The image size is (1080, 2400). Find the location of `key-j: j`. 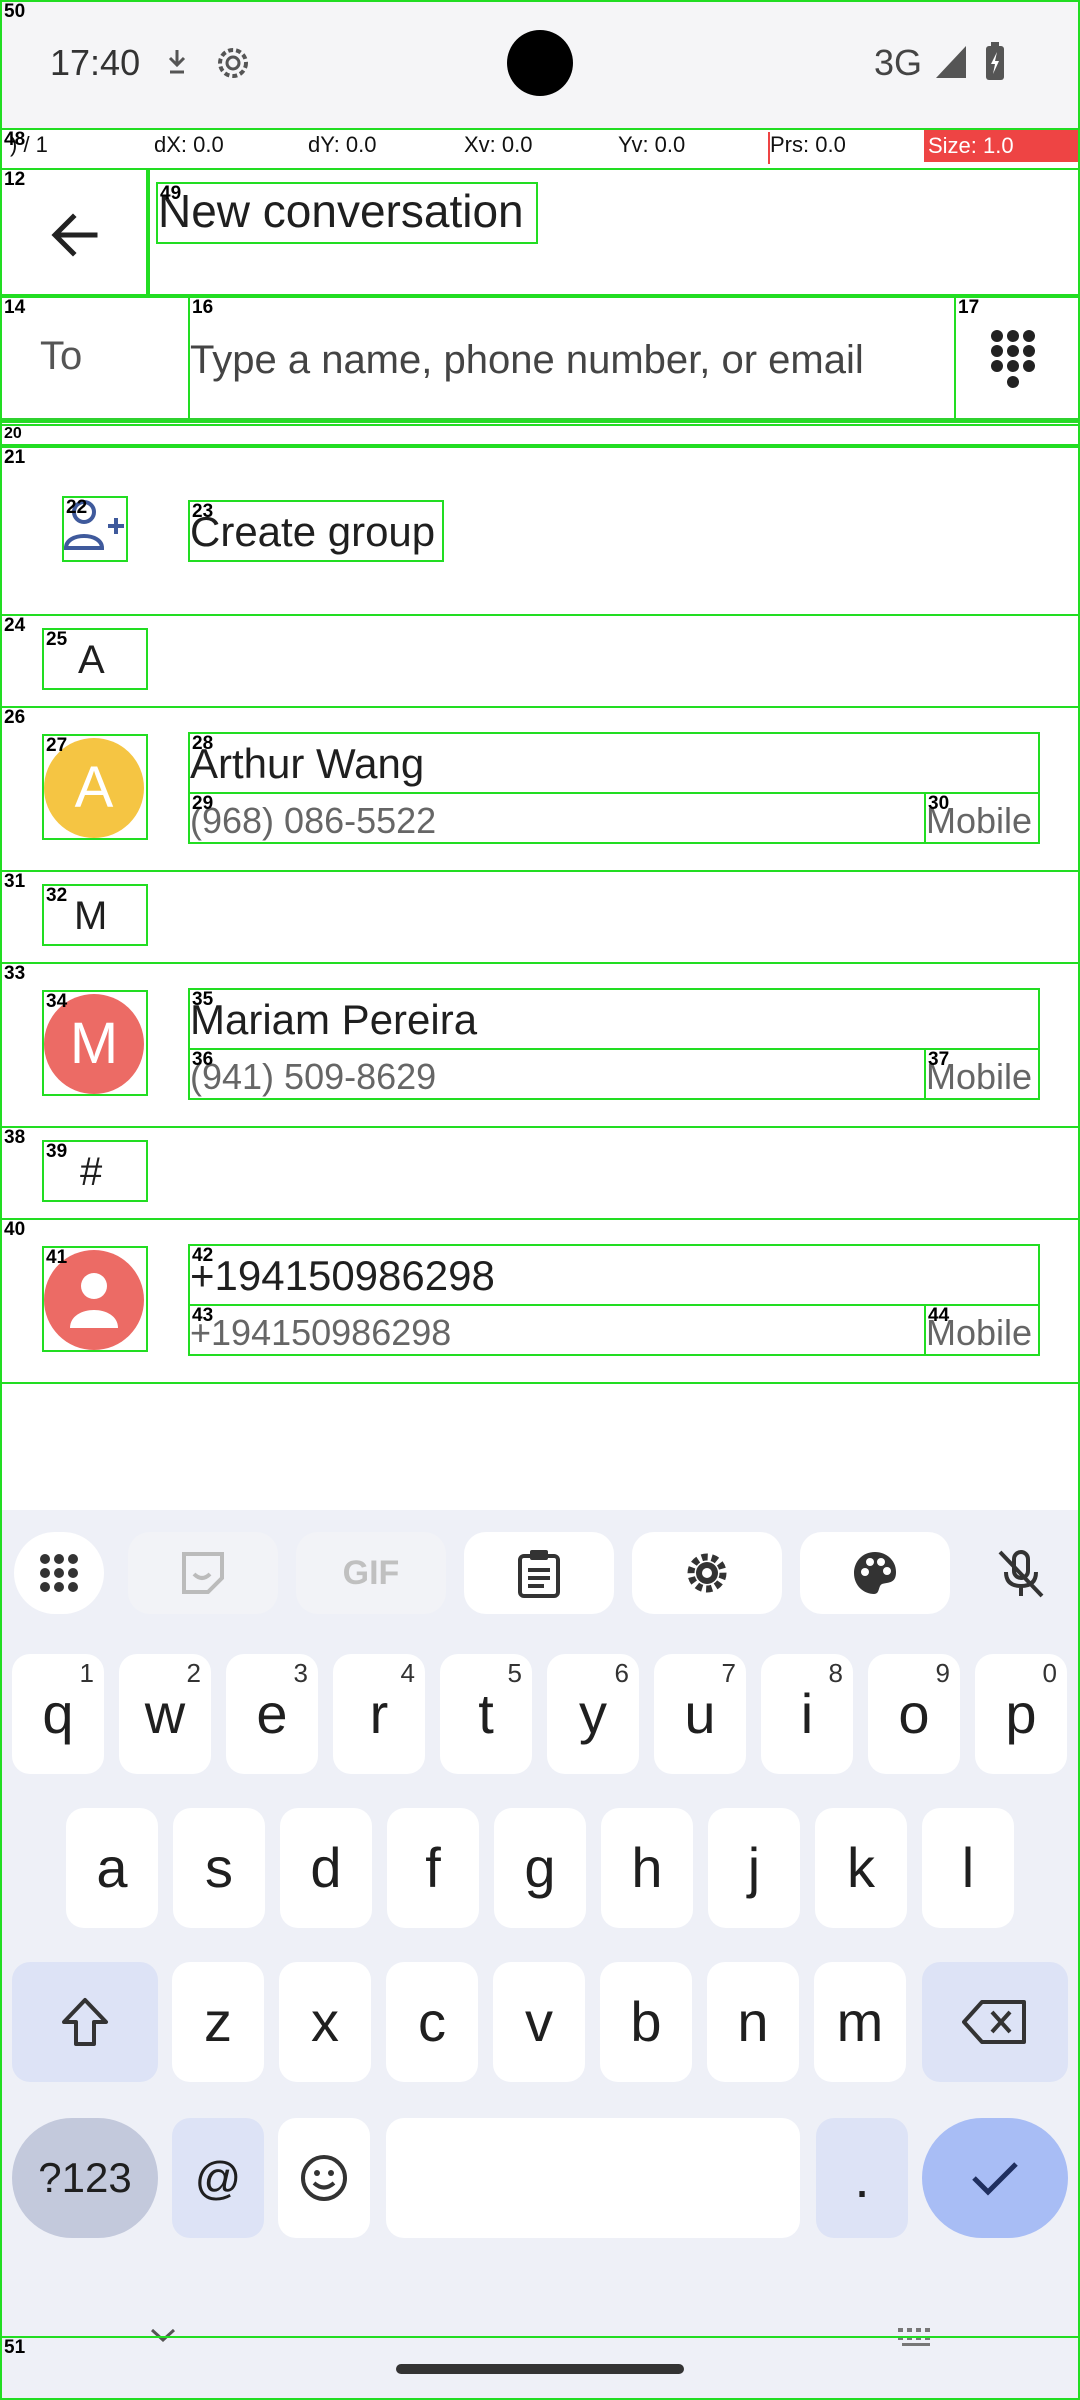

key-j: j is located at coordinates (754, 1868).